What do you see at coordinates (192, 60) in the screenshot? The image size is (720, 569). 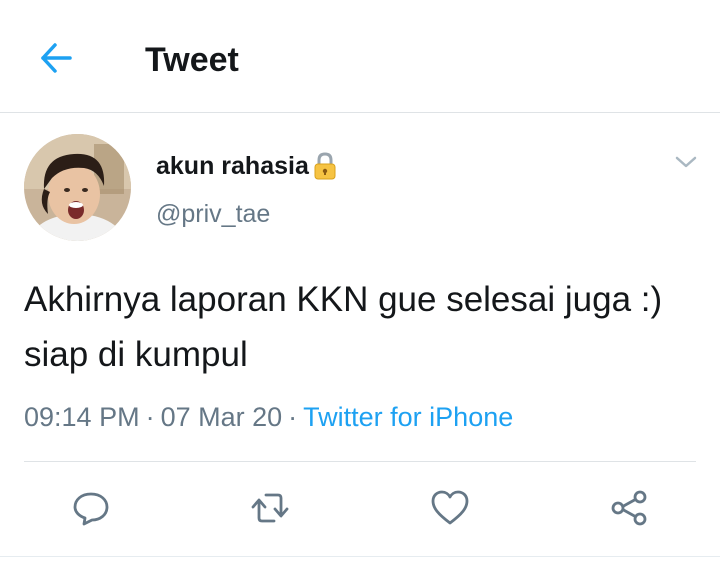 I see `page-title: Tweet` at bounding box center [192, 60].